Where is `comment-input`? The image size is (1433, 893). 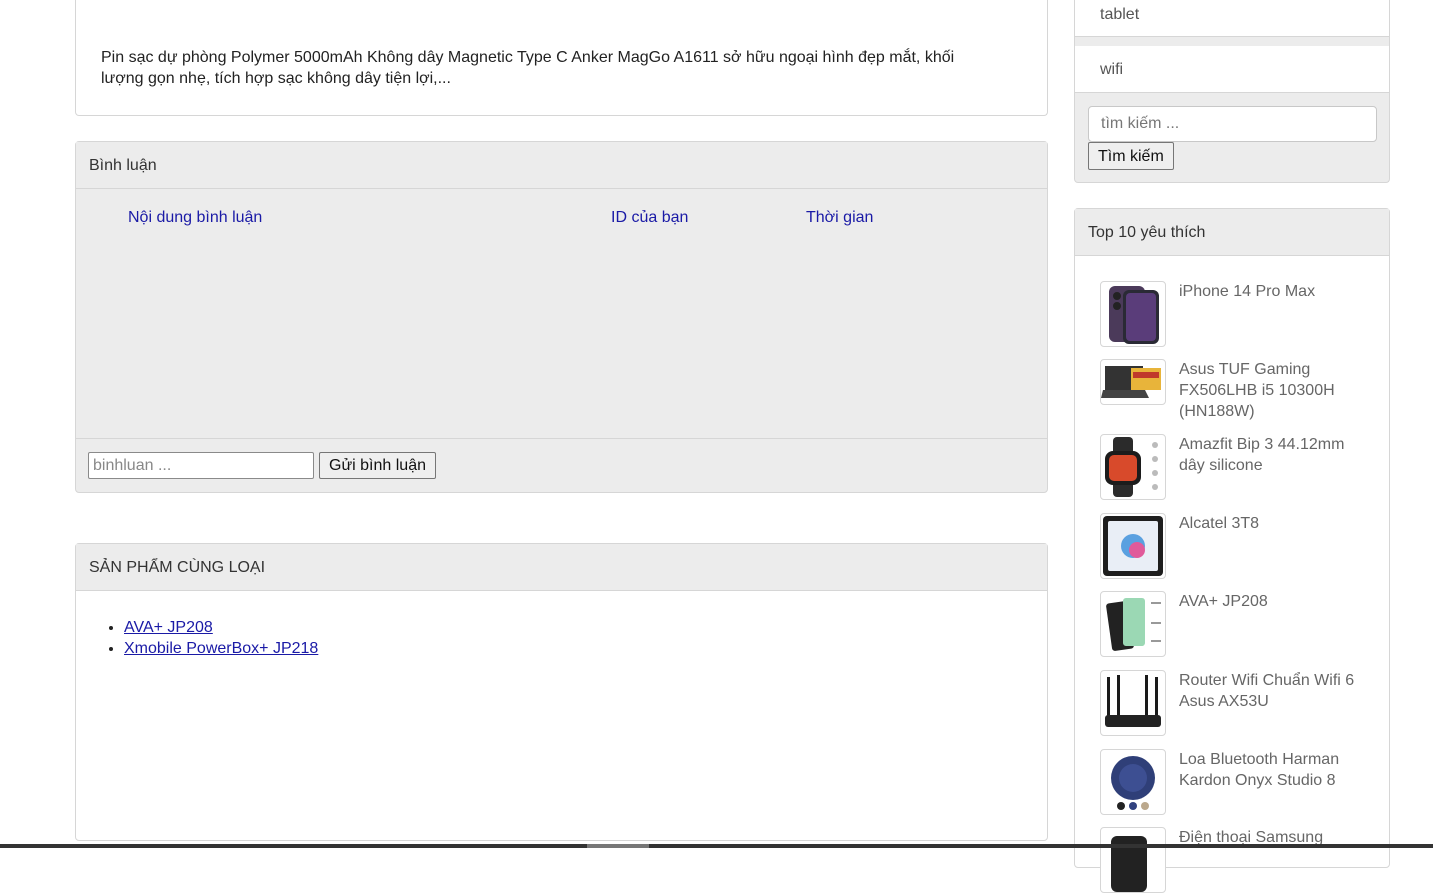 comment-input is located at coordinates (201, 465).